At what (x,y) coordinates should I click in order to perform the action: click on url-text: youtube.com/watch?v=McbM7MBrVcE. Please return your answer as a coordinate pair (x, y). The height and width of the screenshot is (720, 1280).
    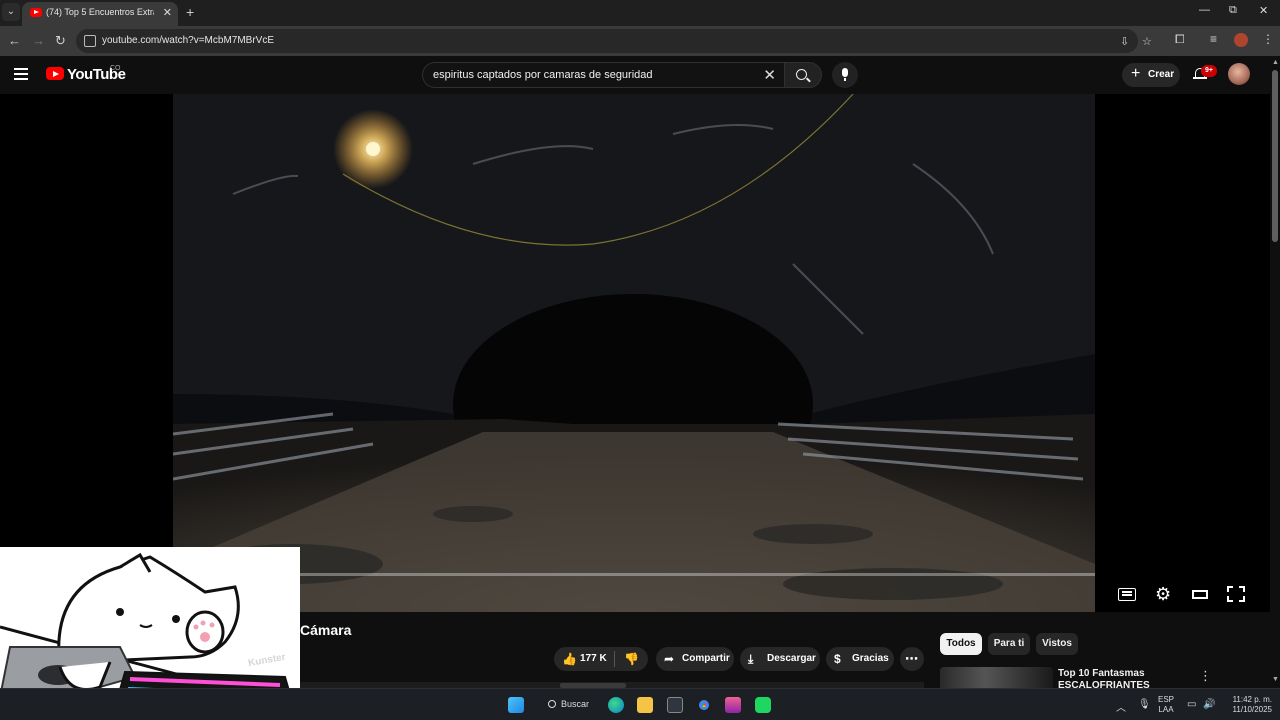
    Looking at the image, I should click on (188, 40).